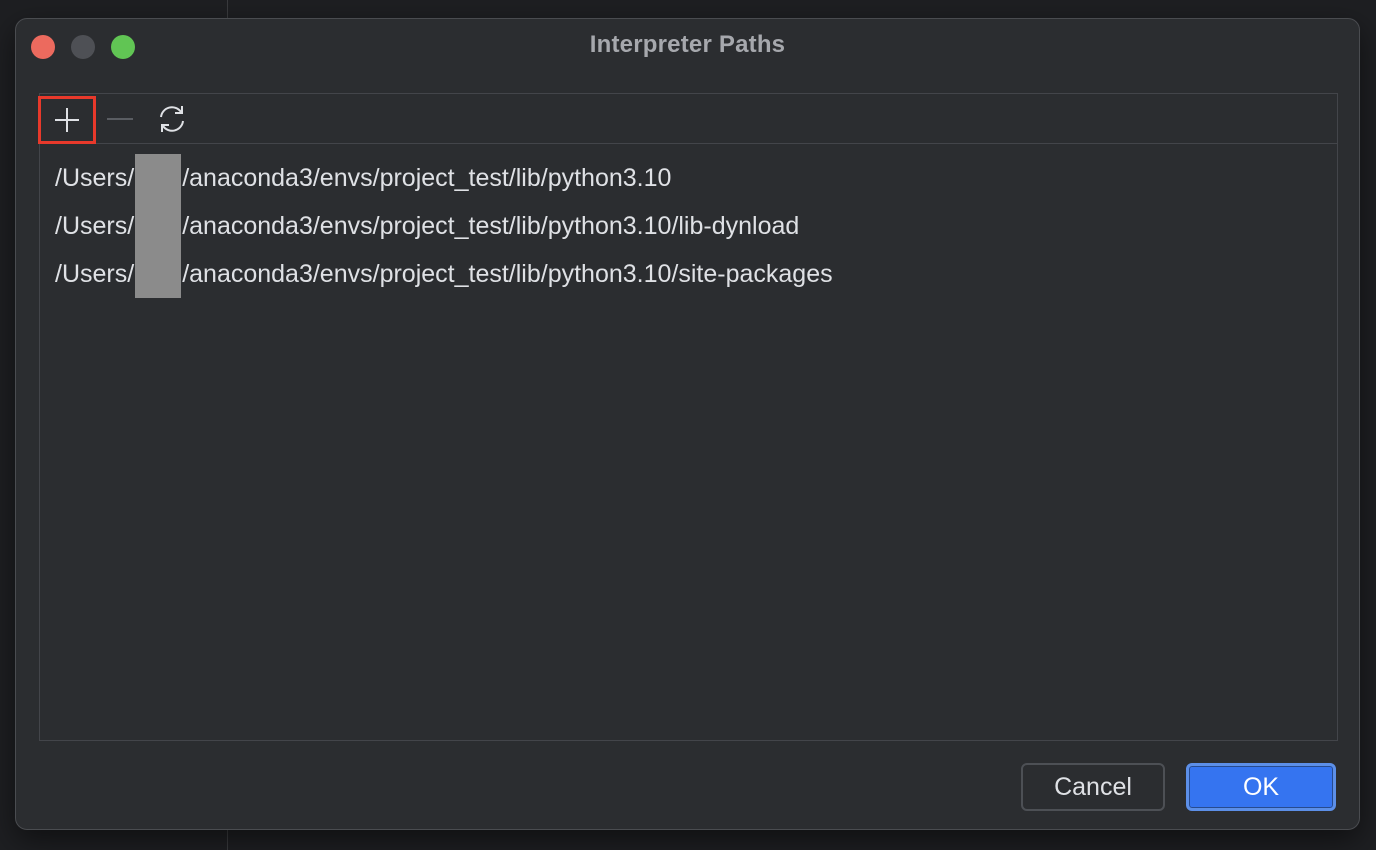  What do you see at coordinates (687, 44) in the screenshot?
I see `dialog-title: Interpreter Paths` at bounding box center [687, 44].